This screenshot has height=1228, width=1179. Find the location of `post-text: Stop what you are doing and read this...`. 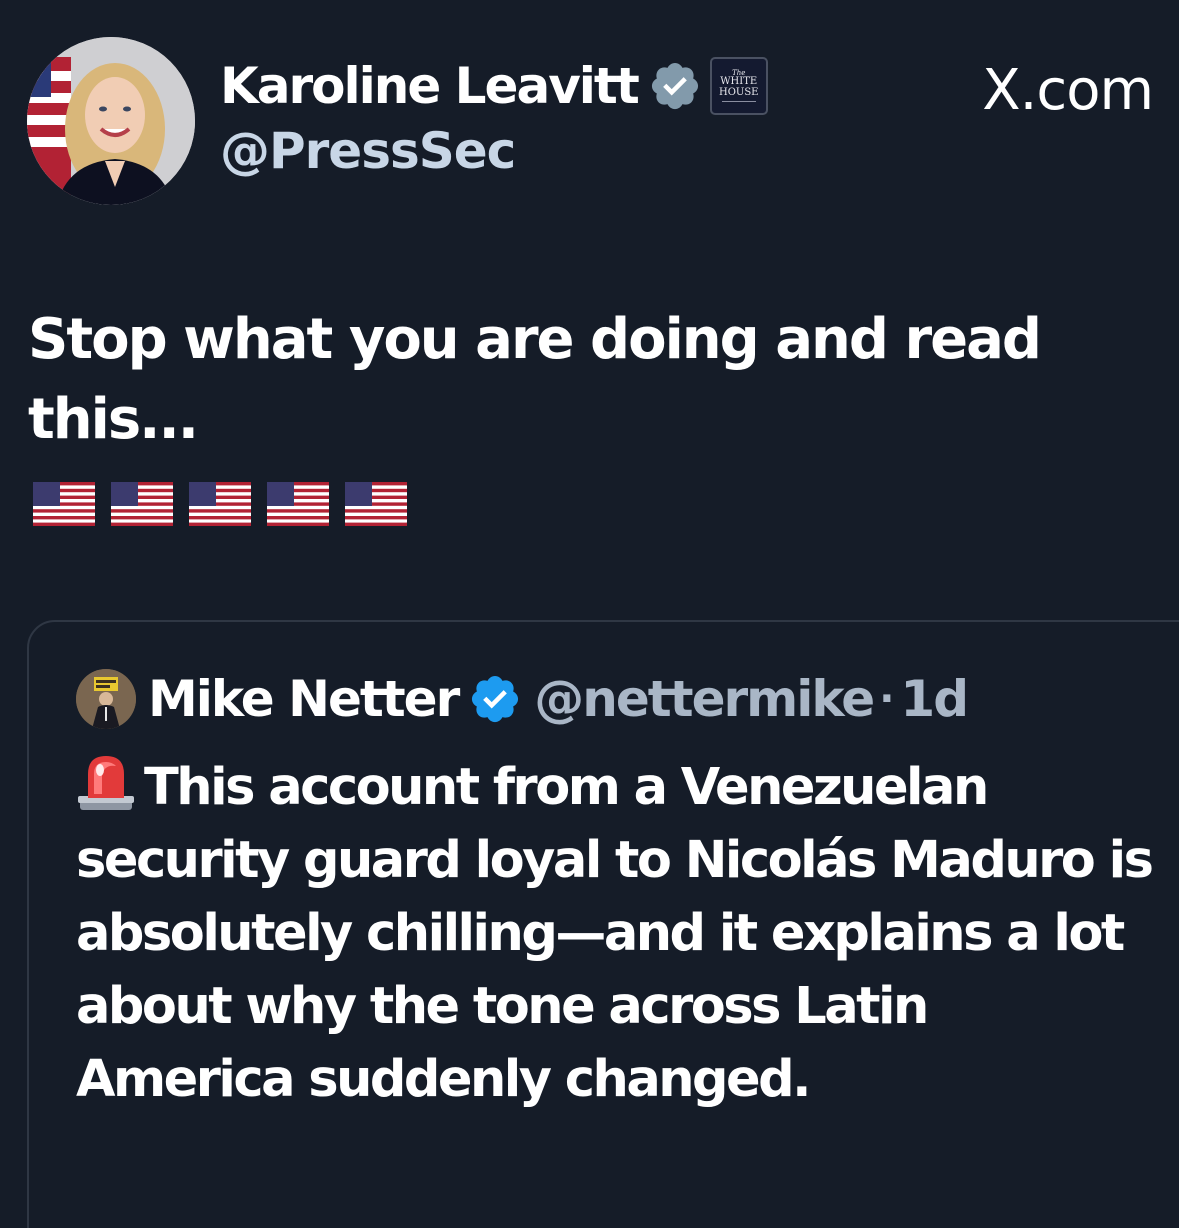

post-text: Stop what you are doing and read this... is located at coordinates (535, 379).